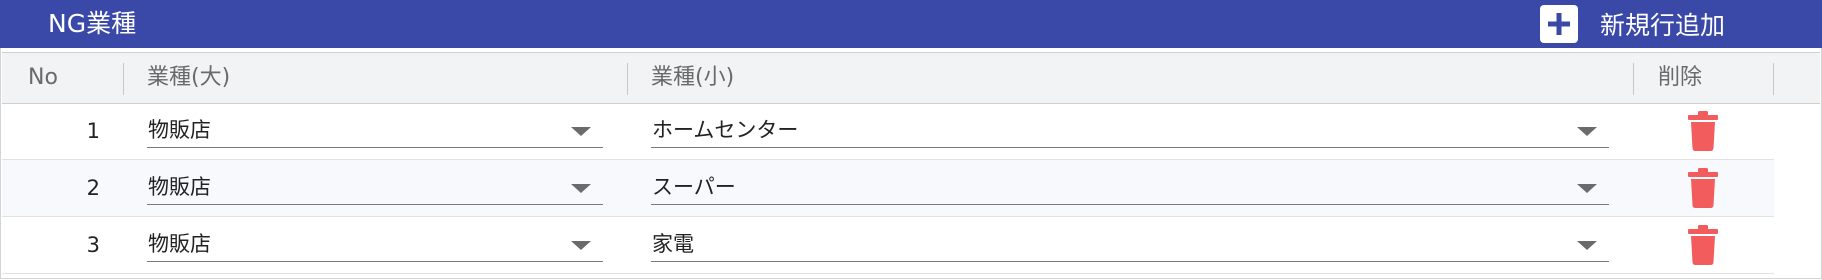 The width and height of the screenshot is (1822, 280). I want to click on panel-title: NG業種, so click(92, 23).